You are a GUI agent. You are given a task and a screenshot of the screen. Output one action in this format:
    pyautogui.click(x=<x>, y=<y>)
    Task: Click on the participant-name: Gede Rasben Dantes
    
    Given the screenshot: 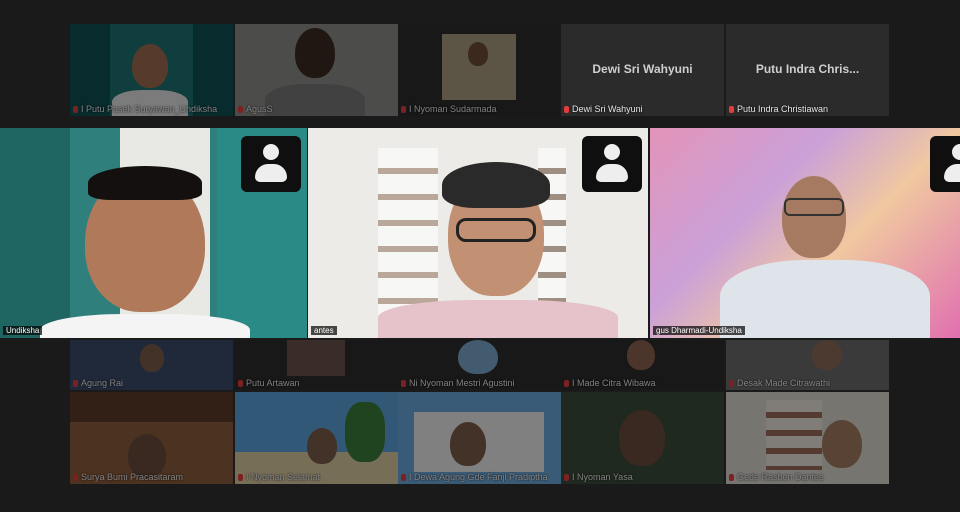 What is the action you would take?
    pyautogui.click(x=776, y=477)
    